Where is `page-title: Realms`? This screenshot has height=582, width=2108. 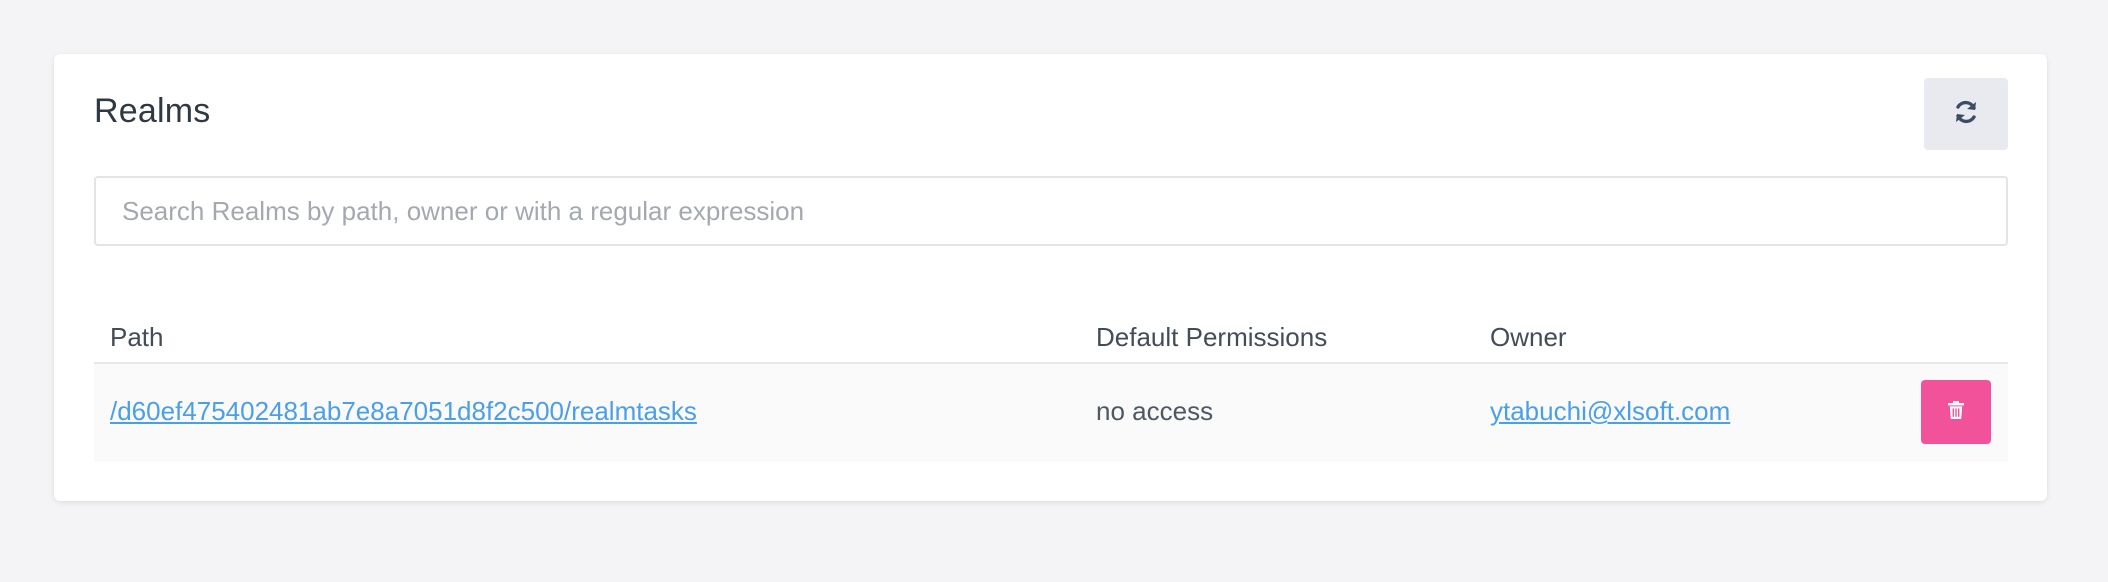
page-title: Realms is located at coordinates (152, 111).